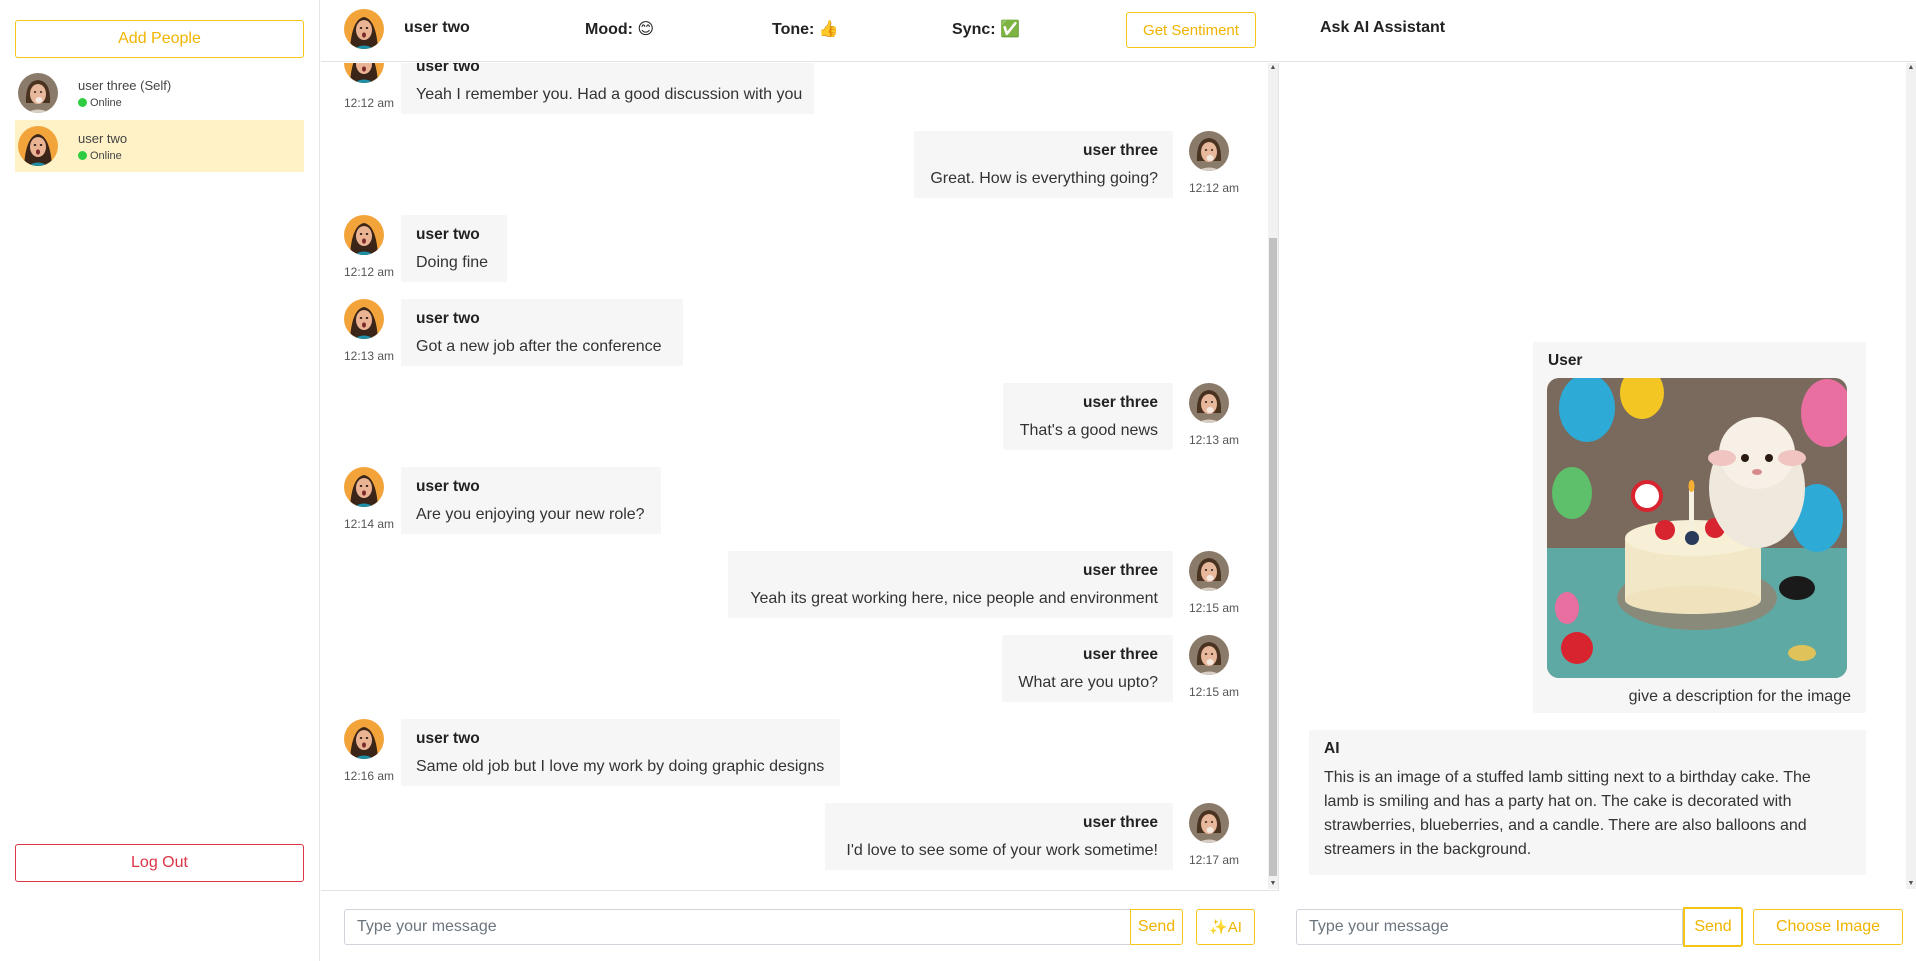 The height and width of the screenshot is (961, 1916). I want to click on get-sentiment-button: Get Sentiment, so click(1191, 30).